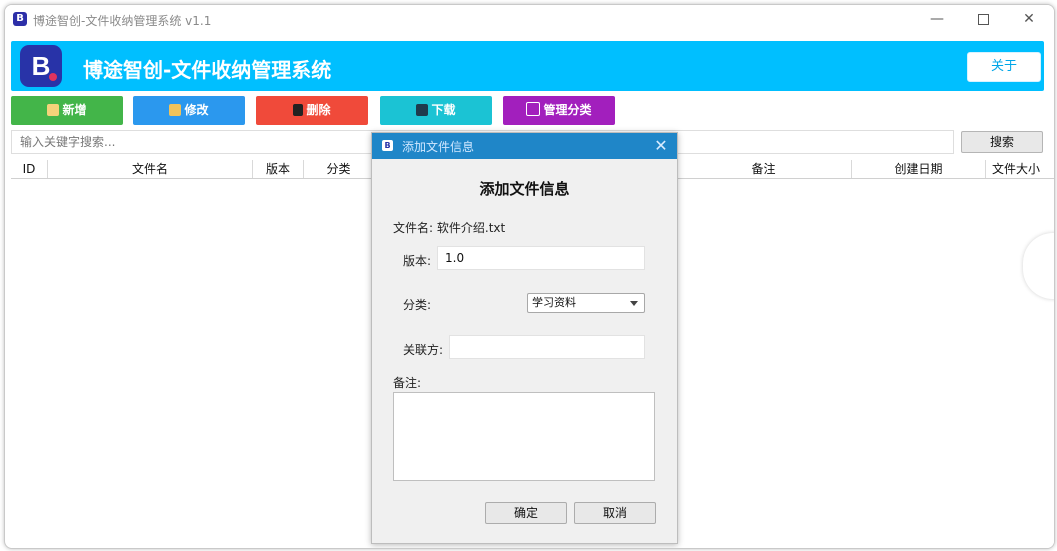  Describe the element at coordinates (533, 109) in the screenshot. I see `category-icon` at that location.